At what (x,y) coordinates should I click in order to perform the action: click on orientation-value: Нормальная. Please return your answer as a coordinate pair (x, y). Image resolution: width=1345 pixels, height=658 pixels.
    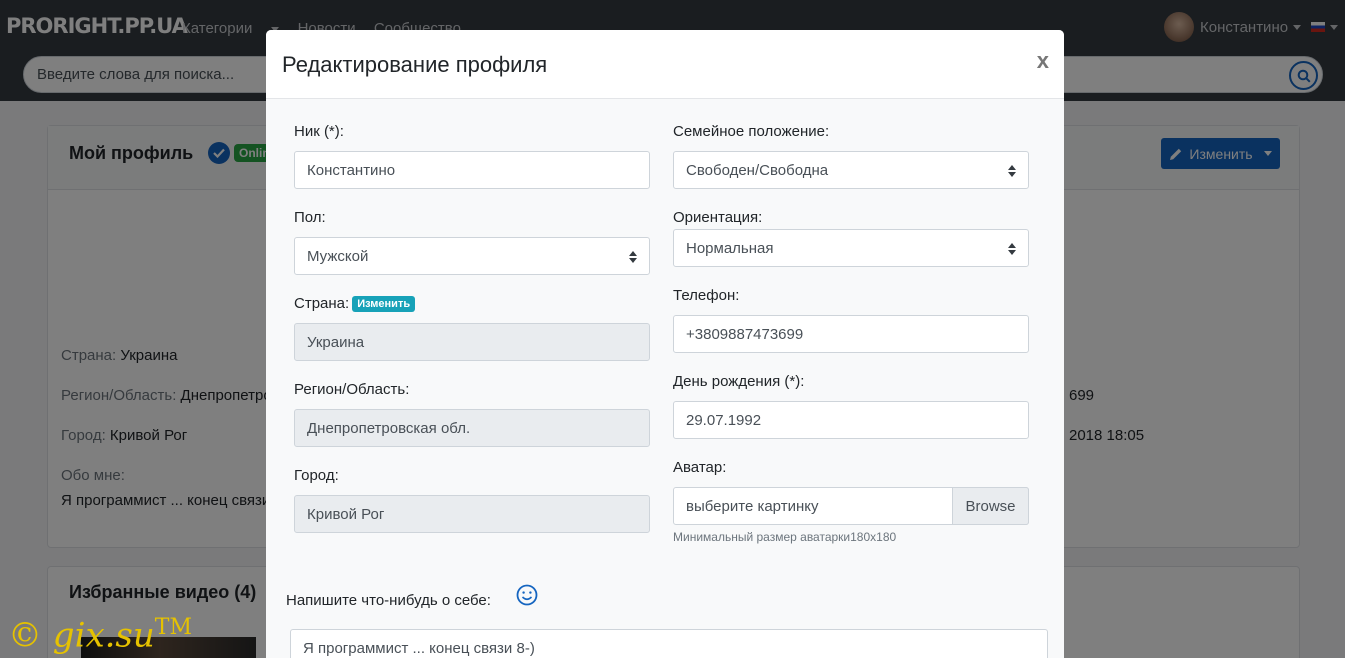
    Looking at the image, I should click on (730, 248).